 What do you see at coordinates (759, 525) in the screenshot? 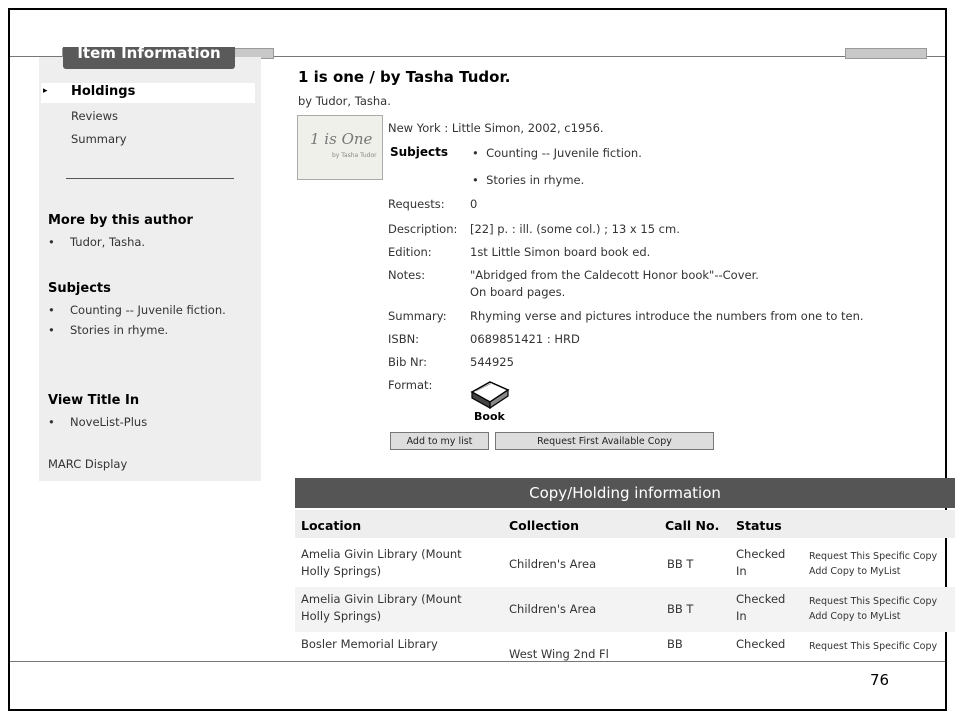
I see `column-header-status: Status` at bounding box center [759, 525].